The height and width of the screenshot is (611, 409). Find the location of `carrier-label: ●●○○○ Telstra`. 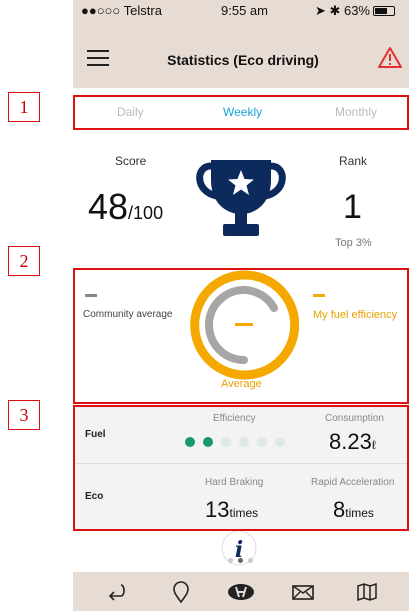

carrier-label: ●●○○○ Telstra is located at coordinates (121, 10).